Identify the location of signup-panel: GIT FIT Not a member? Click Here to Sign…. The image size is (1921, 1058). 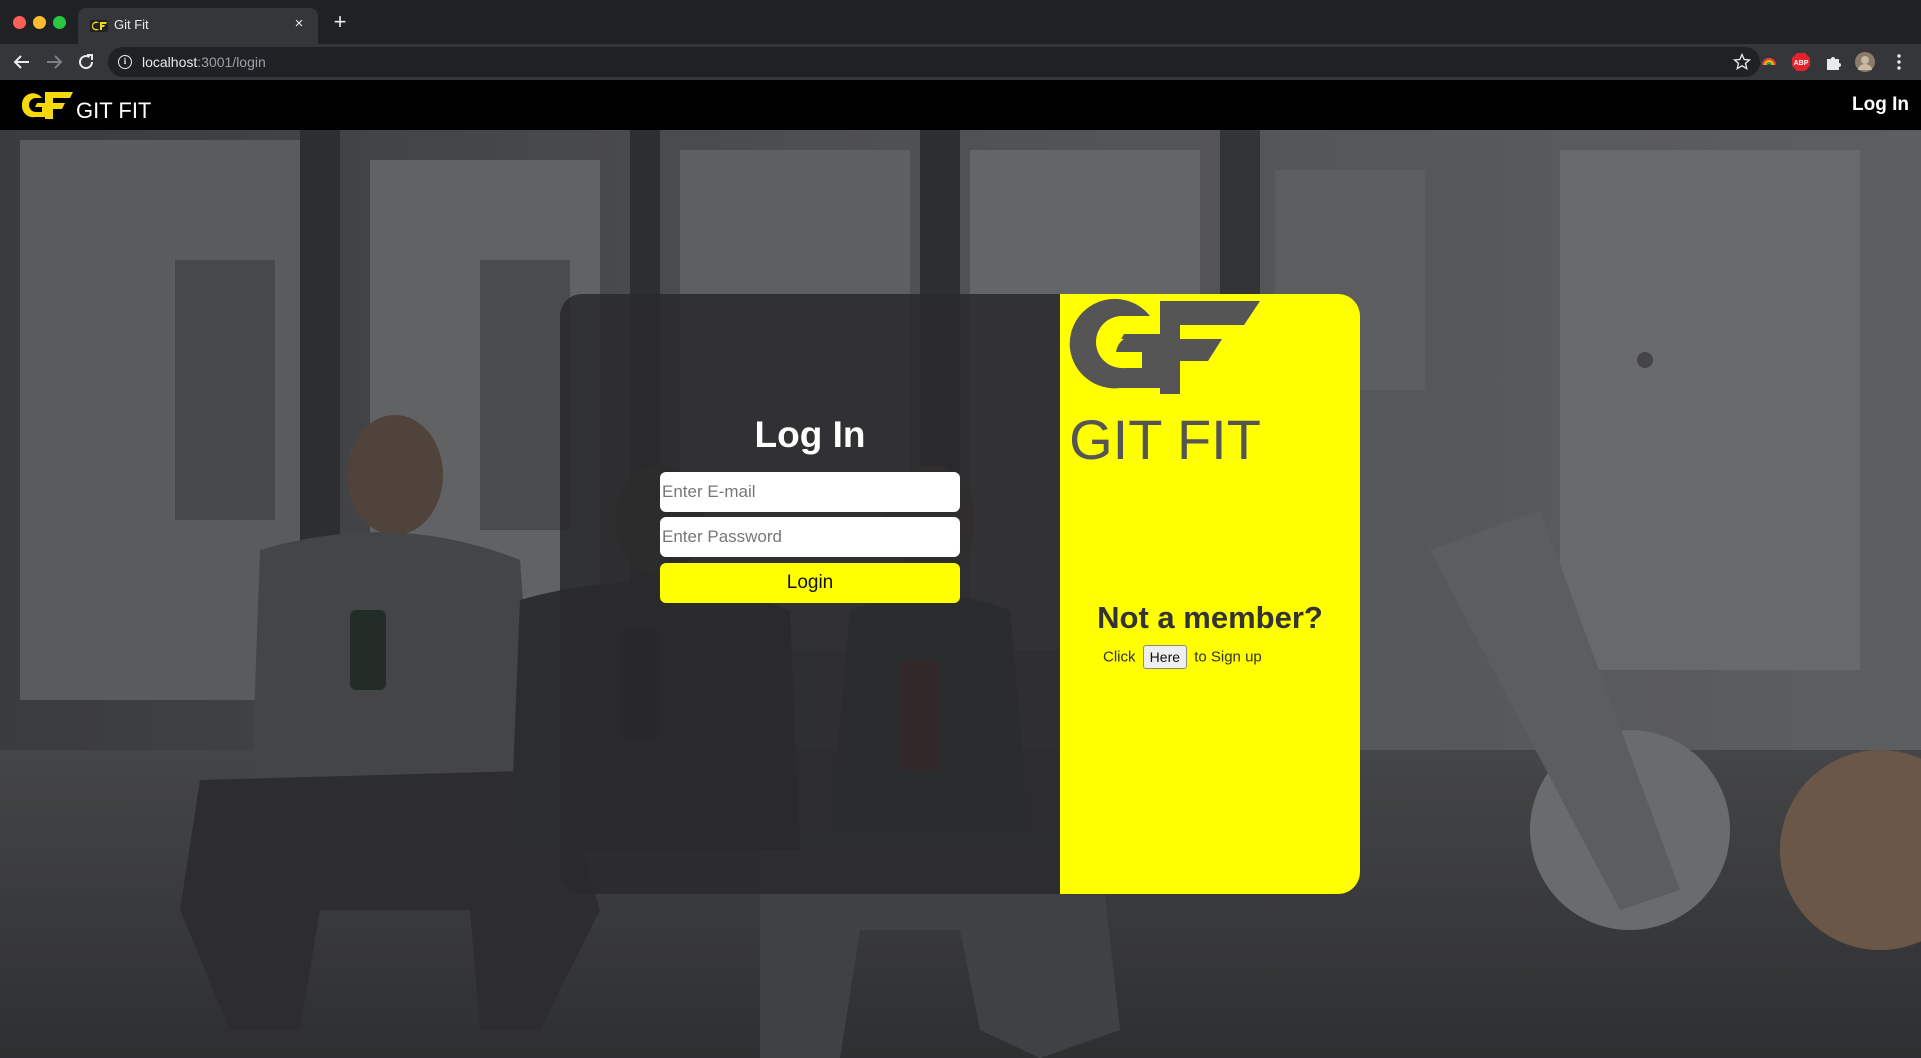
(1210, 594).